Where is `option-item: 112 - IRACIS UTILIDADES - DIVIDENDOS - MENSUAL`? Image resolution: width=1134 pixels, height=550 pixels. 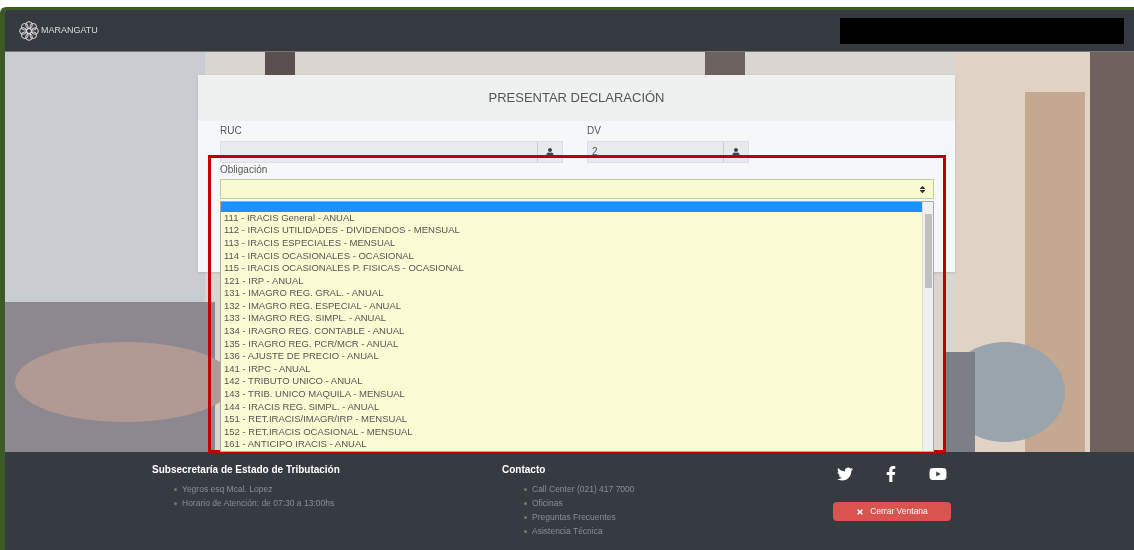 option-item: 112 - IRACIS UTILIDADES - DIVIDENDOS - MENSUAL is located at coordinates (571, 230).